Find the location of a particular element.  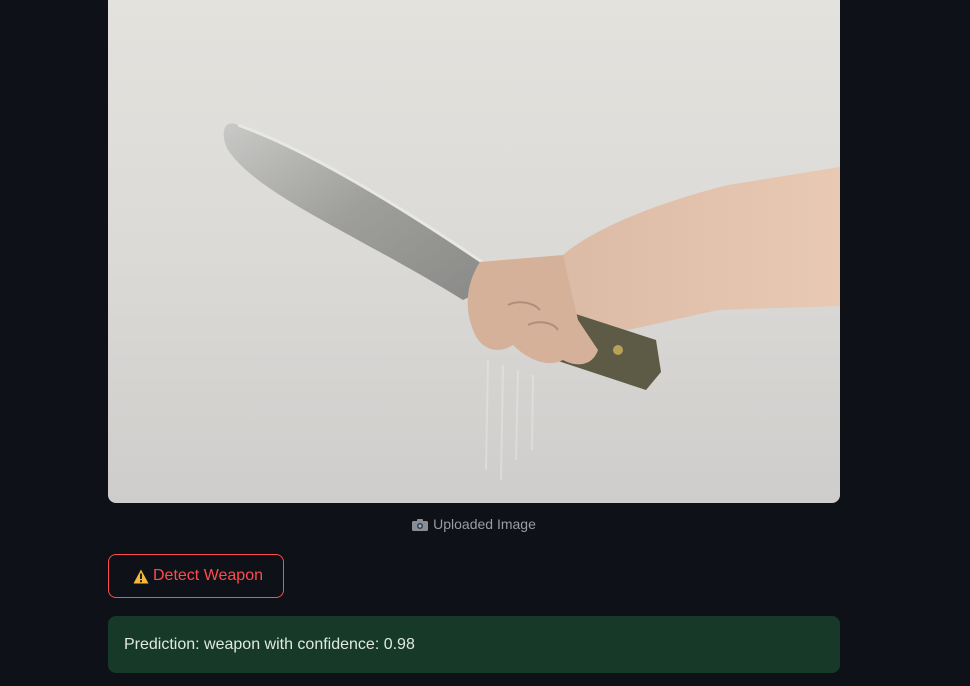

image-caption: Uploaded Image is located at coordinates (474, 524).